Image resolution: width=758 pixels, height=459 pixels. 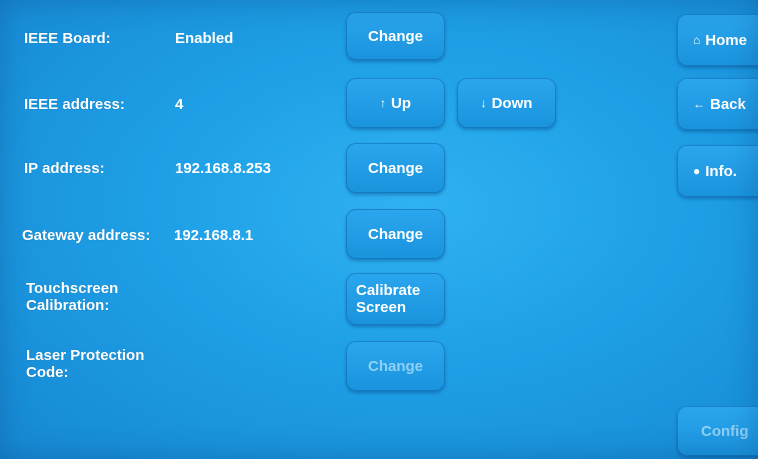 I want to click on calibrate-screen-button: Calibrate Screen, so click(x=395, y=299).